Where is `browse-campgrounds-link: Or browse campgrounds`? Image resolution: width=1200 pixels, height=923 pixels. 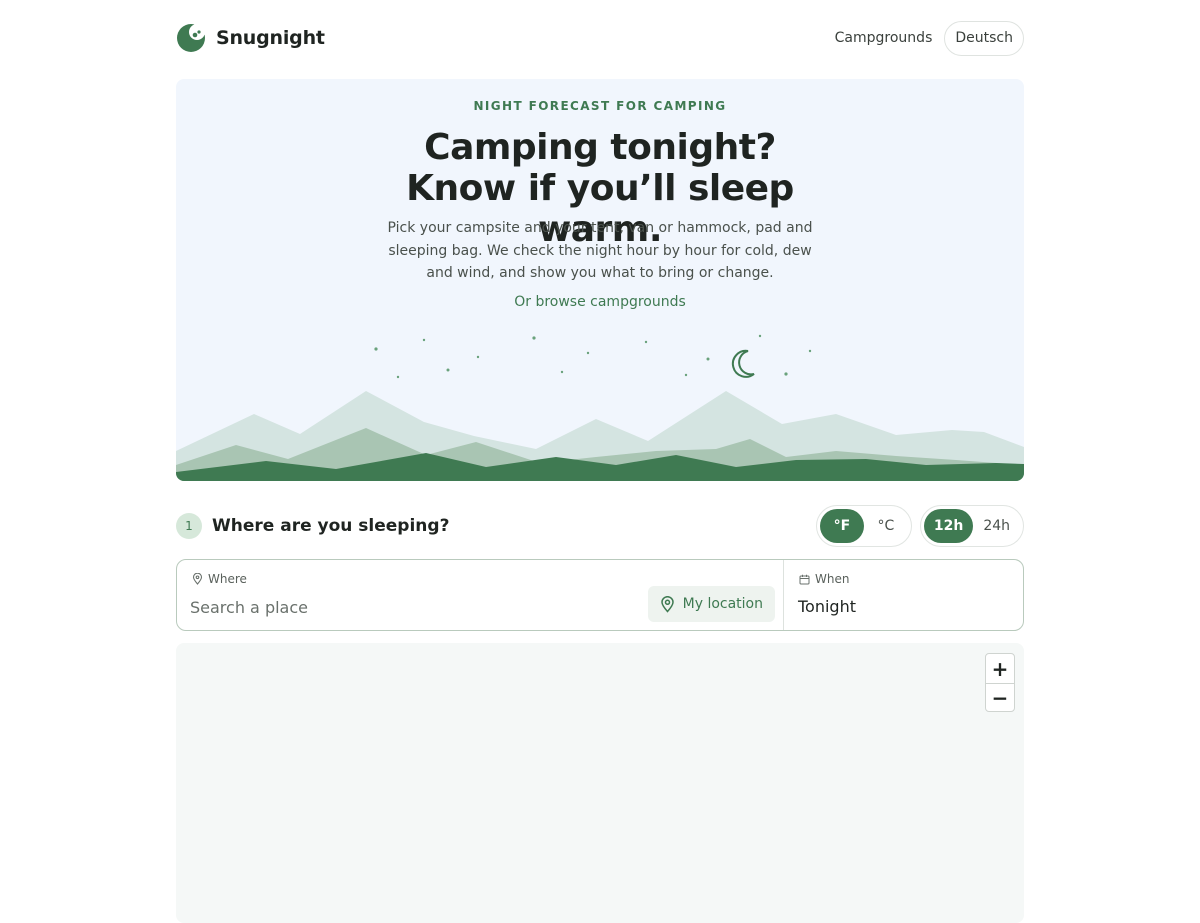 browse-campgrounds-link: Or browse campgrounds is located at coordinates (600, 302).